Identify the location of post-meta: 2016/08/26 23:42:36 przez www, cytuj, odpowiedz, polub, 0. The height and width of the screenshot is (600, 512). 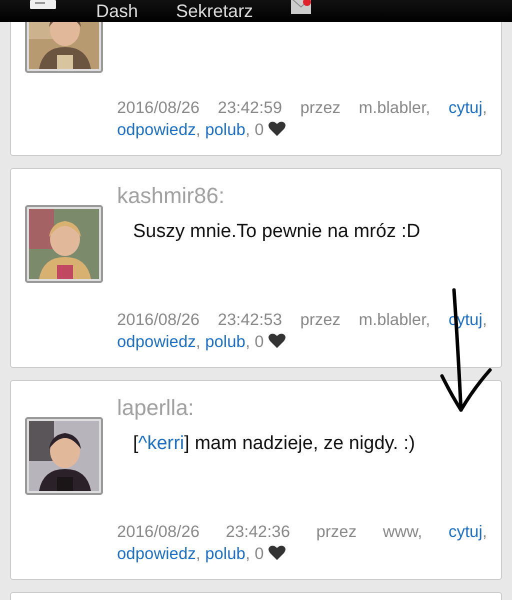
(302, 543).